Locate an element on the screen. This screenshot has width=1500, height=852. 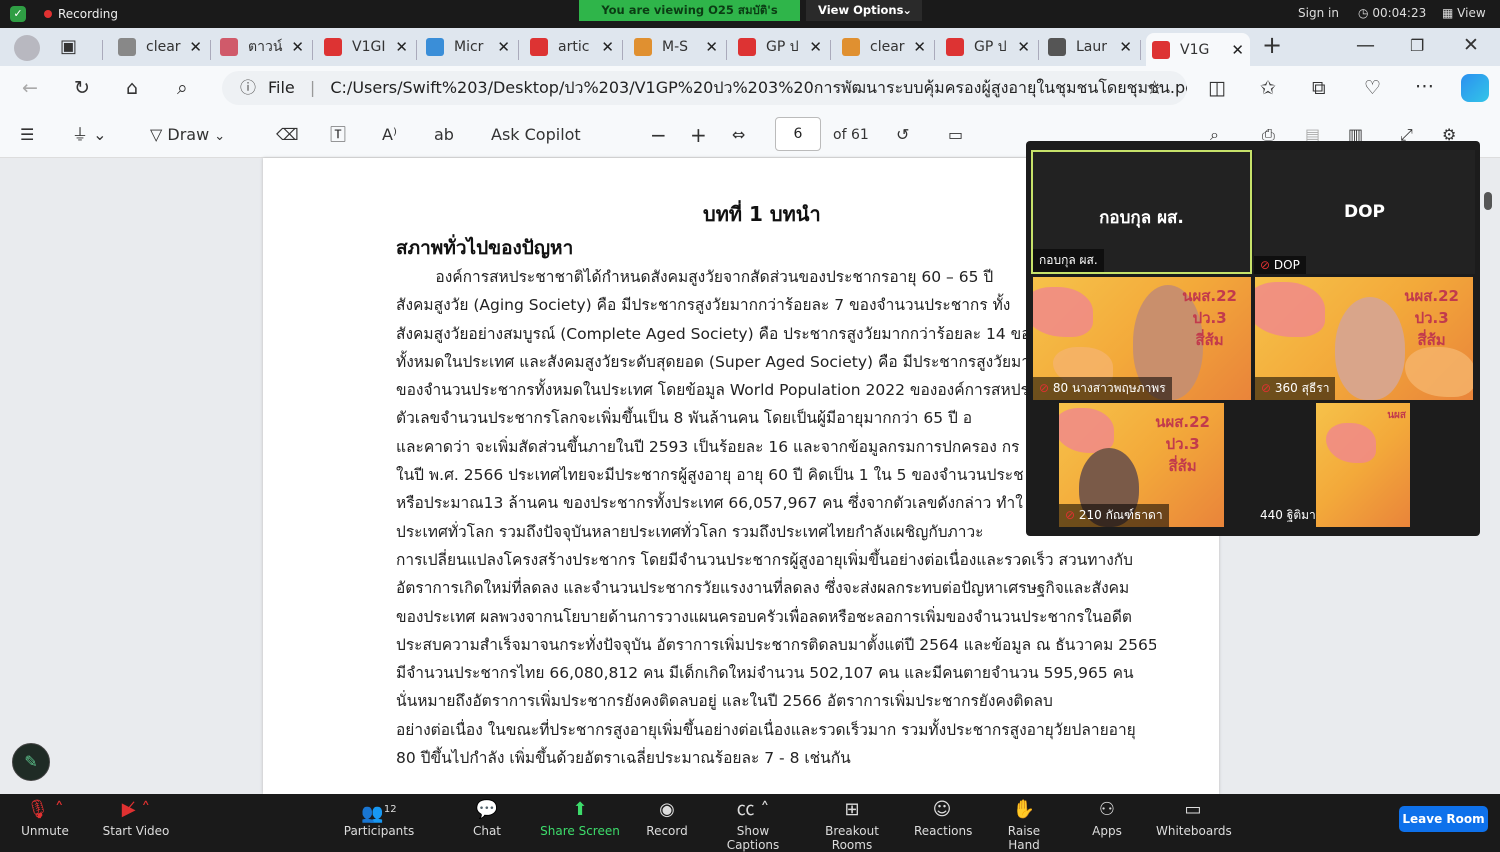
participant-tile: นผส.22 ปว.3 สี่ส้ม ⊘ 80 นางสาวพฤษภาพร is located at coordinates (1142, 338).